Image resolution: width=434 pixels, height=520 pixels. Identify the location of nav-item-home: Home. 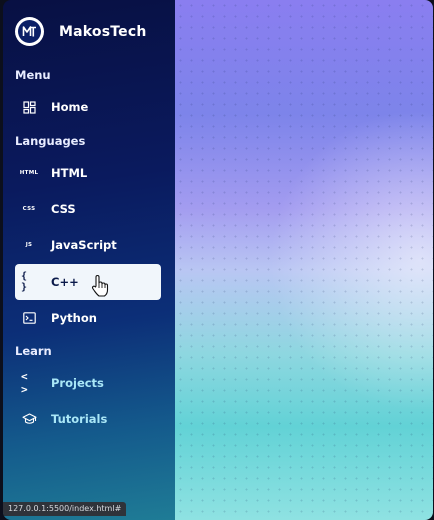
(88, 107).